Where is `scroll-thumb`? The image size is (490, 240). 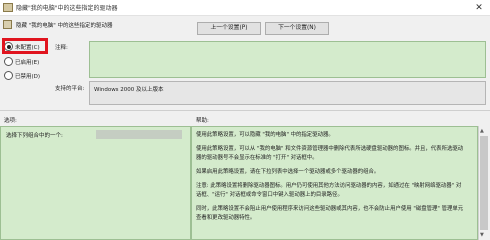 scroll-thumb is located at coordinates (484, 183).